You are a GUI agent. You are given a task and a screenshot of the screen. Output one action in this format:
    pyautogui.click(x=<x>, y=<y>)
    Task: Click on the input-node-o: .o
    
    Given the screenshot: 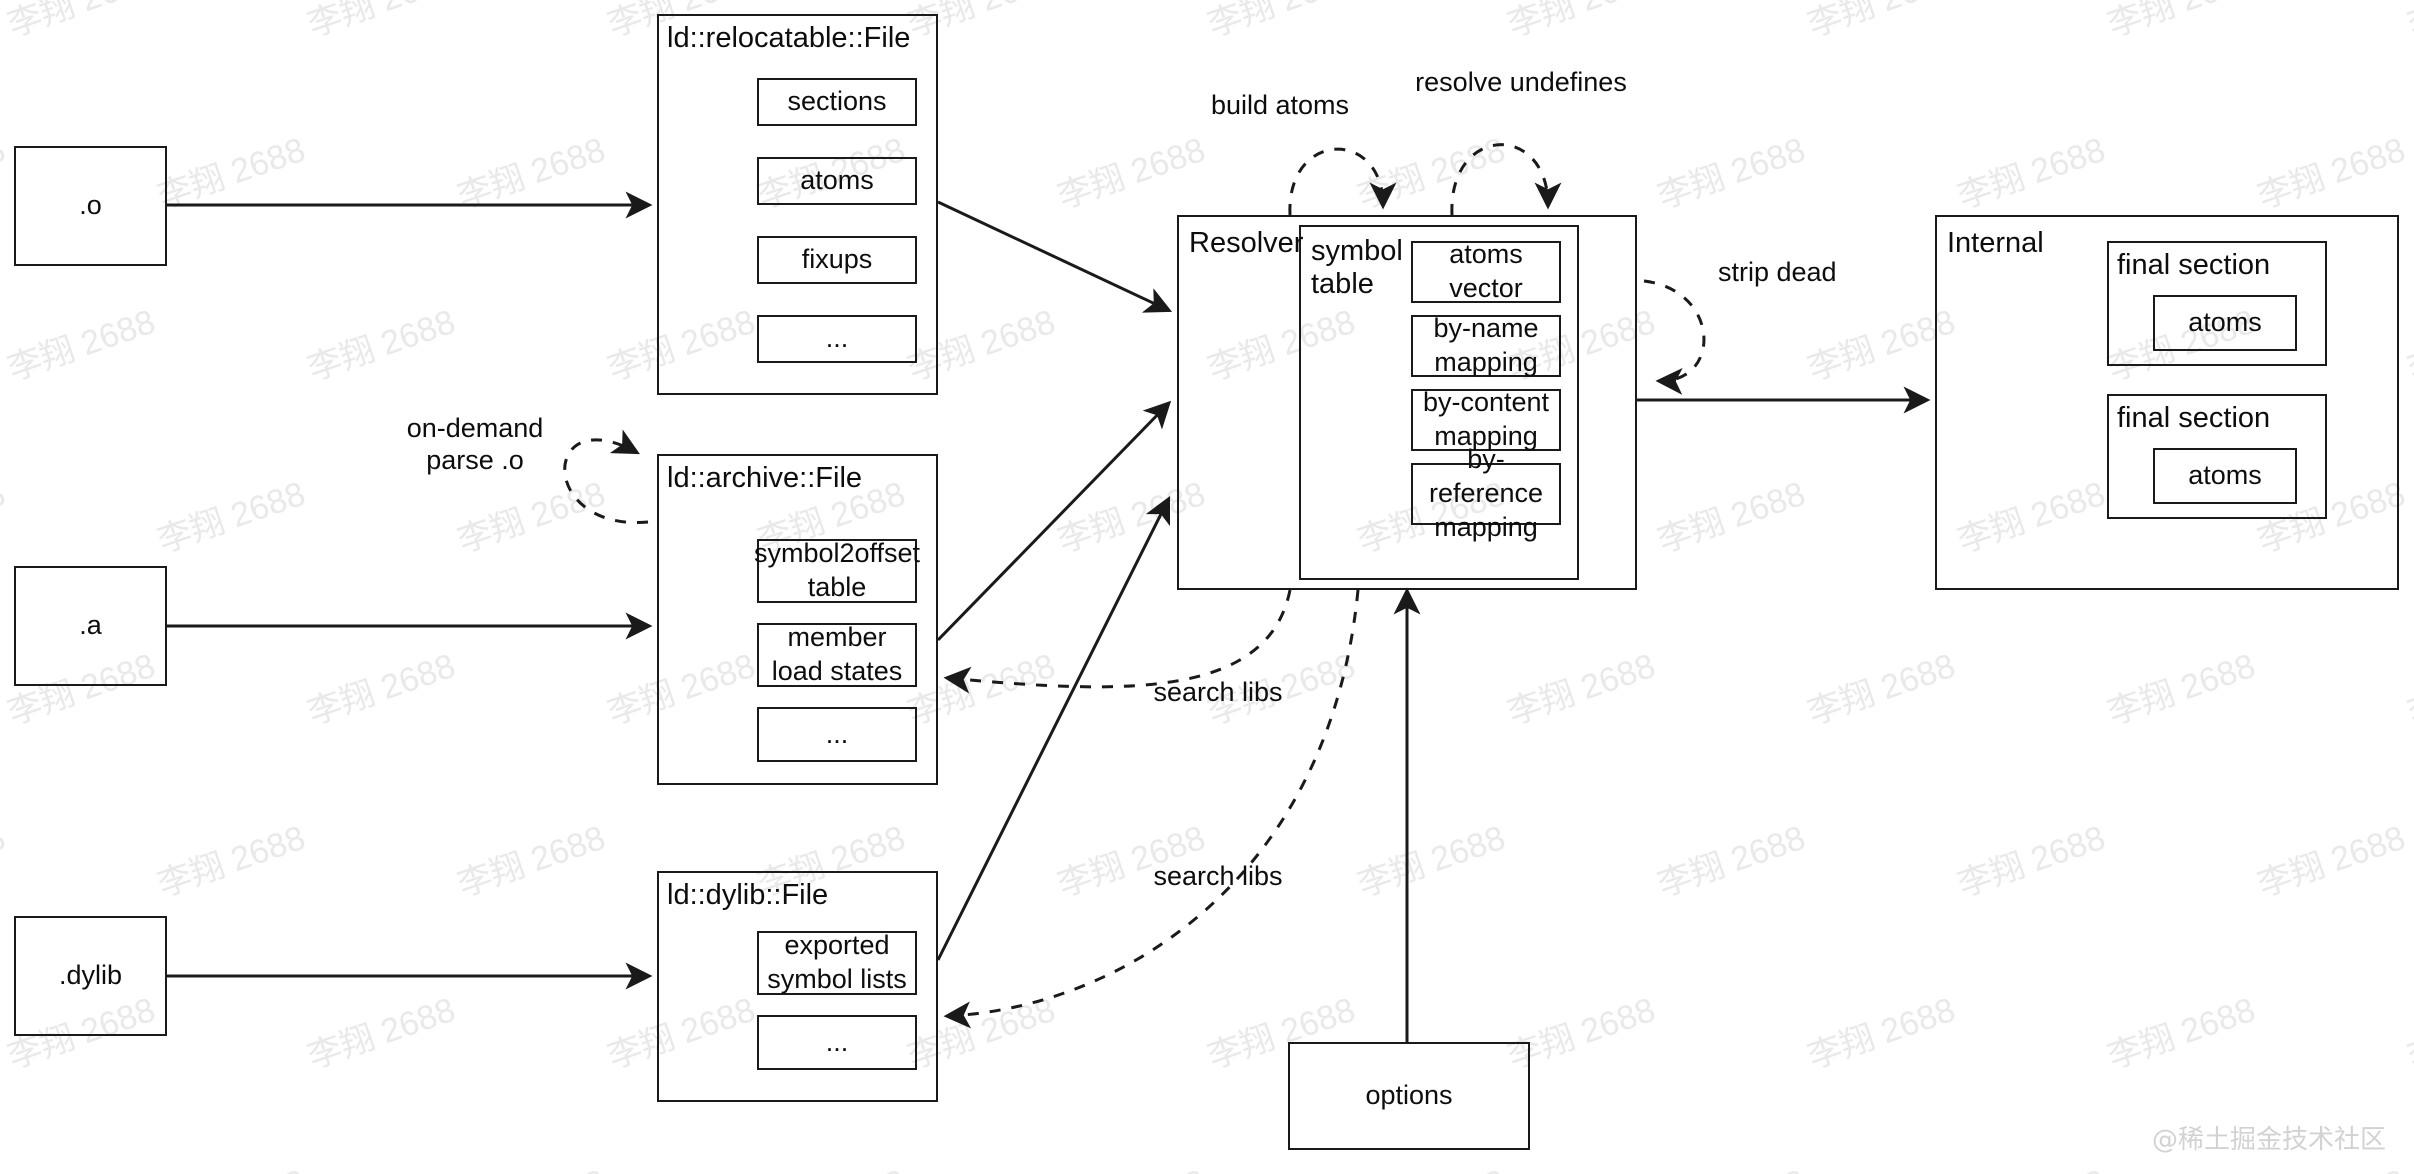 What is the action you would take?
    pyautogui.click(x=90, y=206)
    